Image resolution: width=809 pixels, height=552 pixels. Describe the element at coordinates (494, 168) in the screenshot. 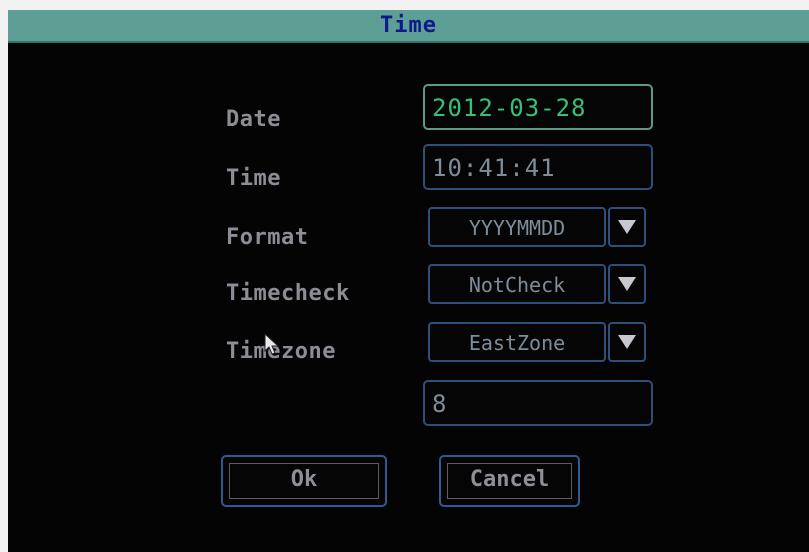

I see `time-value: 10:41:41` at that location.